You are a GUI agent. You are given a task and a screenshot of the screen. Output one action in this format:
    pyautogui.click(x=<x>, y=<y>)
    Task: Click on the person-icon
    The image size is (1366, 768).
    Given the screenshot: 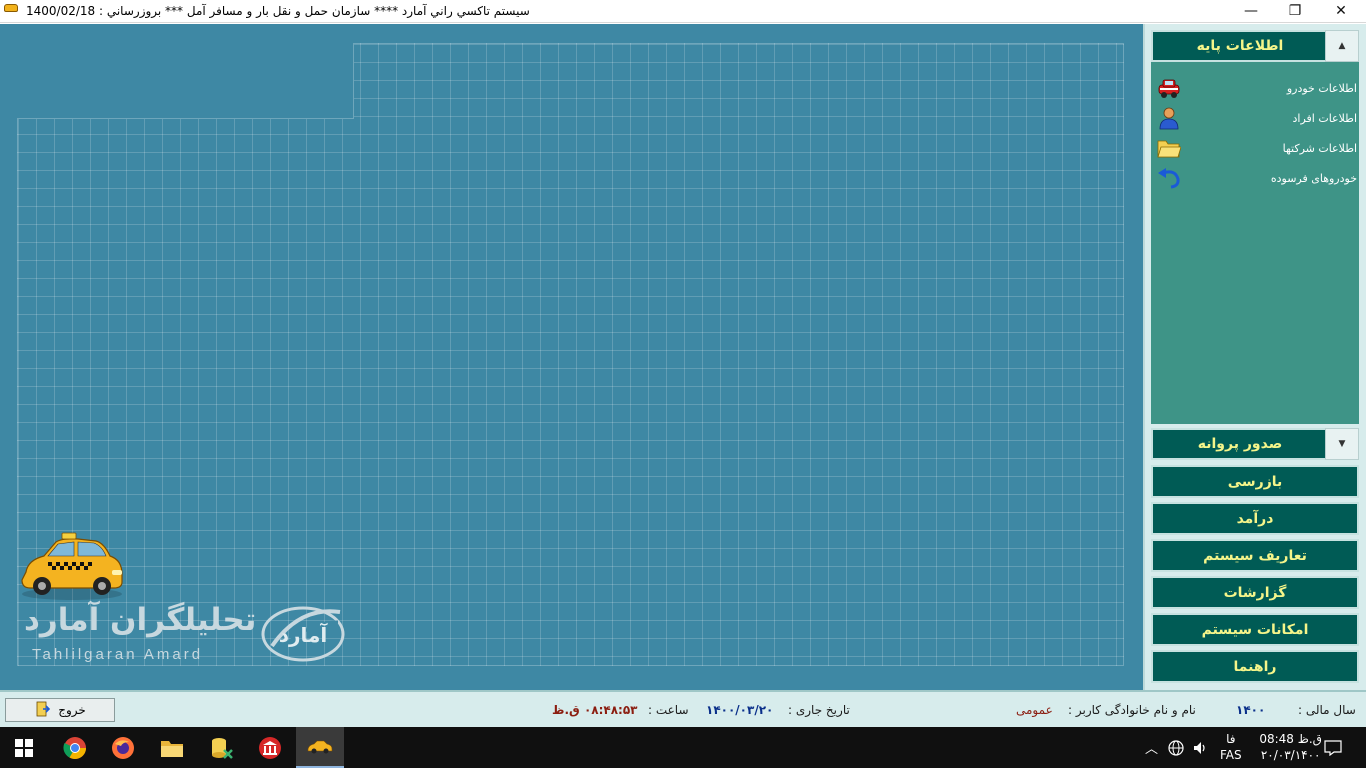 What is the action you would take?
    pyautogui.click(x=1169, y=118)
    